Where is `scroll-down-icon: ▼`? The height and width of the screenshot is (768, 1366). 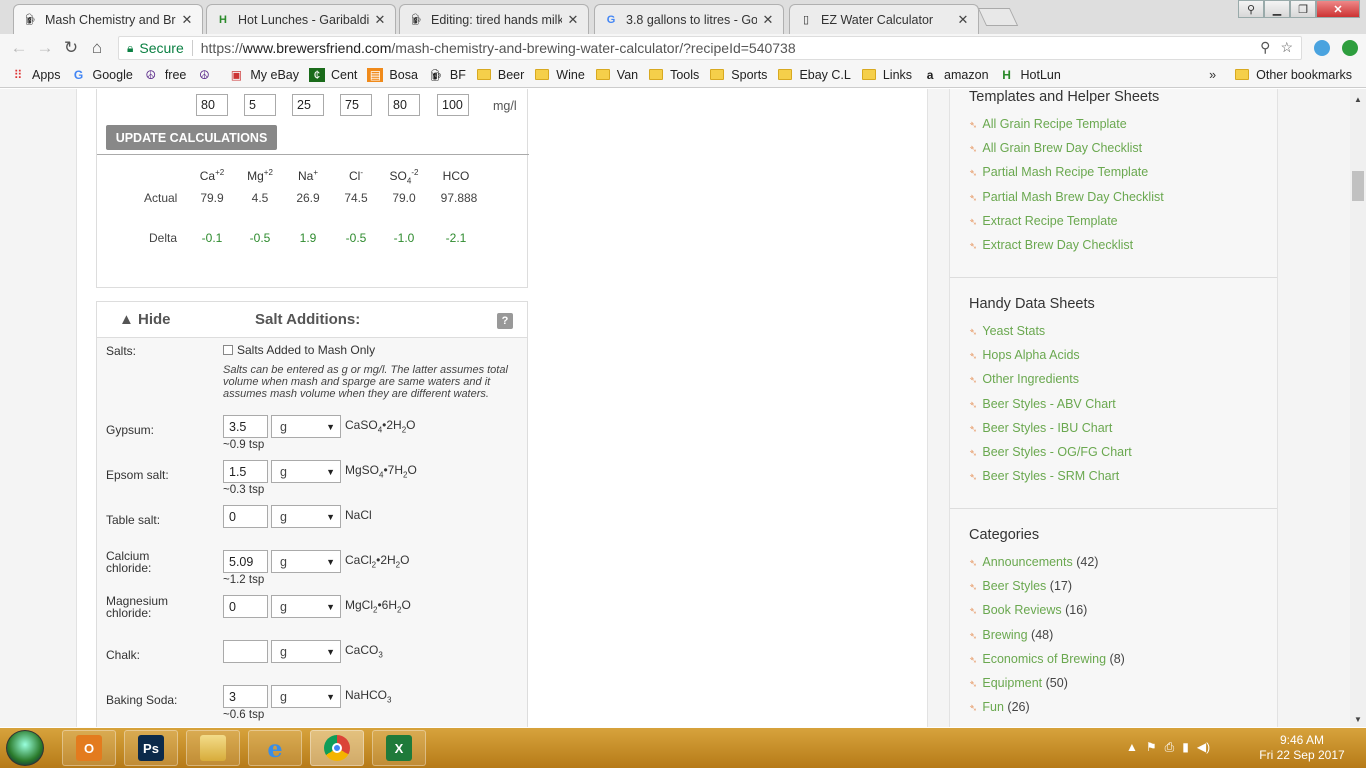
scroll-down-icon: ▼ is located at coordinates (1358, 719).